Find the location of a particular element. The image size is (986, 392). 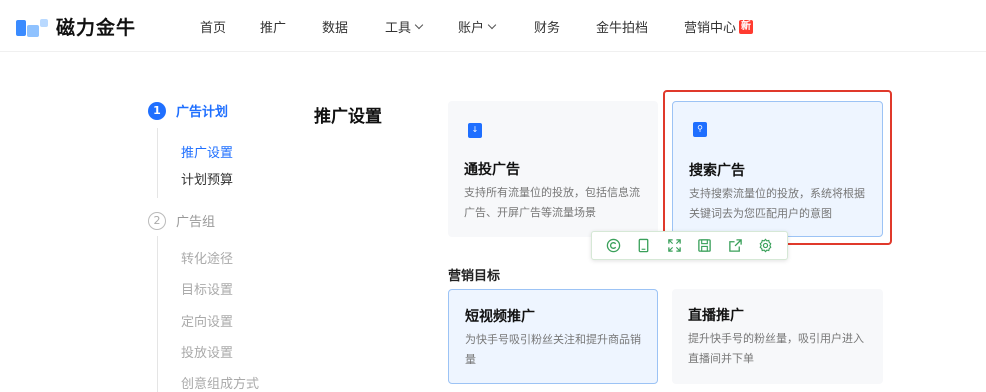

nav-data: 数据 is located at coordinates (335, 26).